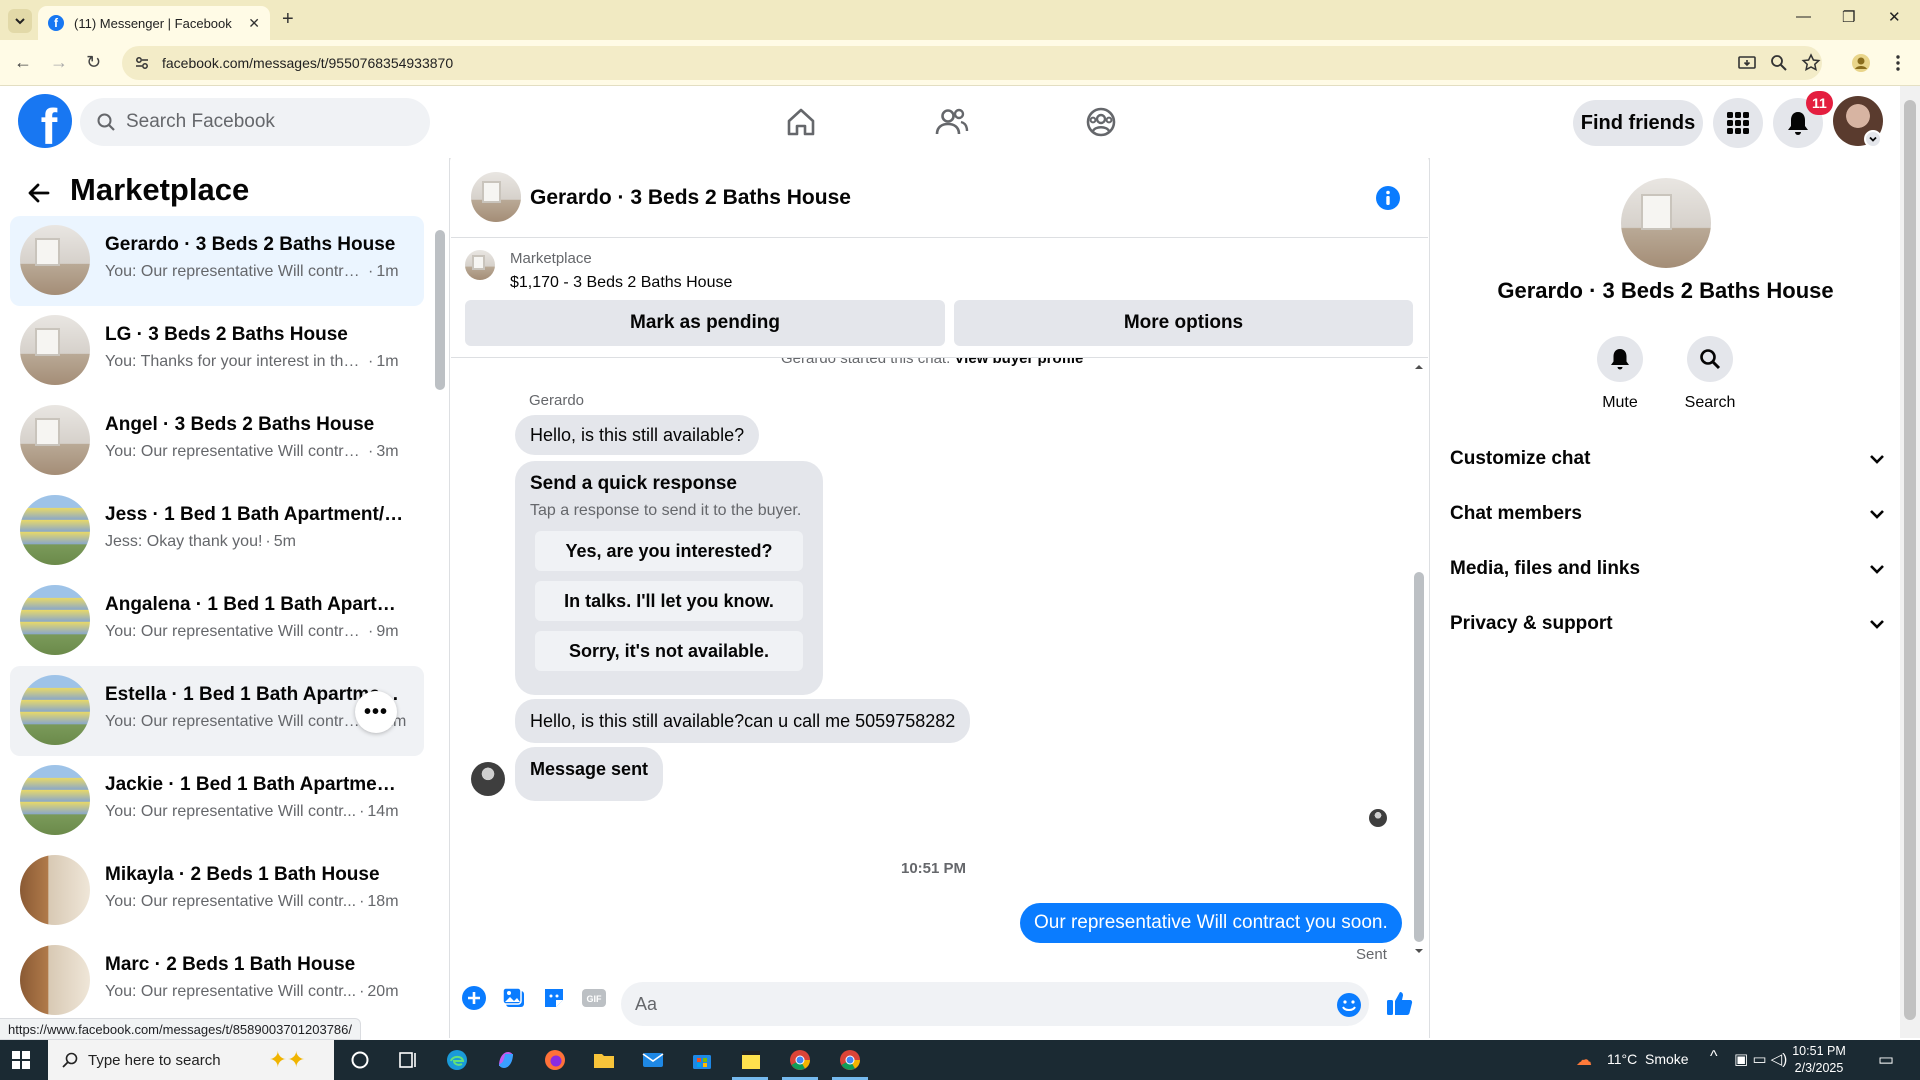 The width and height of the screenshot is (1920, 1080). Describe the element at coordinates (160, 189) in the screenshot. I see `panel-title: Marketplace` at that location.